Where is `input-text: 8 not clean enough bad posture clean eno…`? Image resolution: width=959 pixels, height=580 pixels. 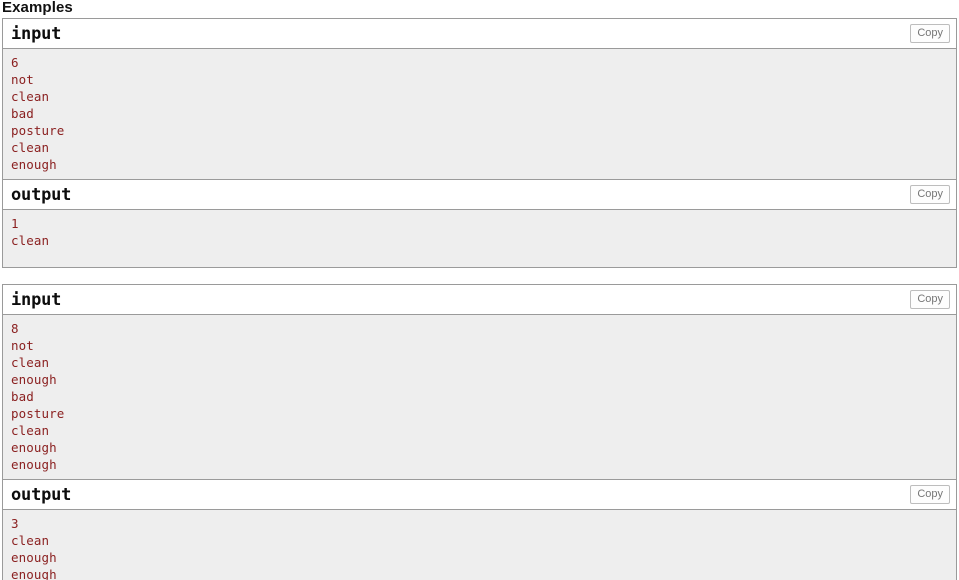
input-text: 8 not clean enough bad posture clean eno… is located at coordinates (38, 396).